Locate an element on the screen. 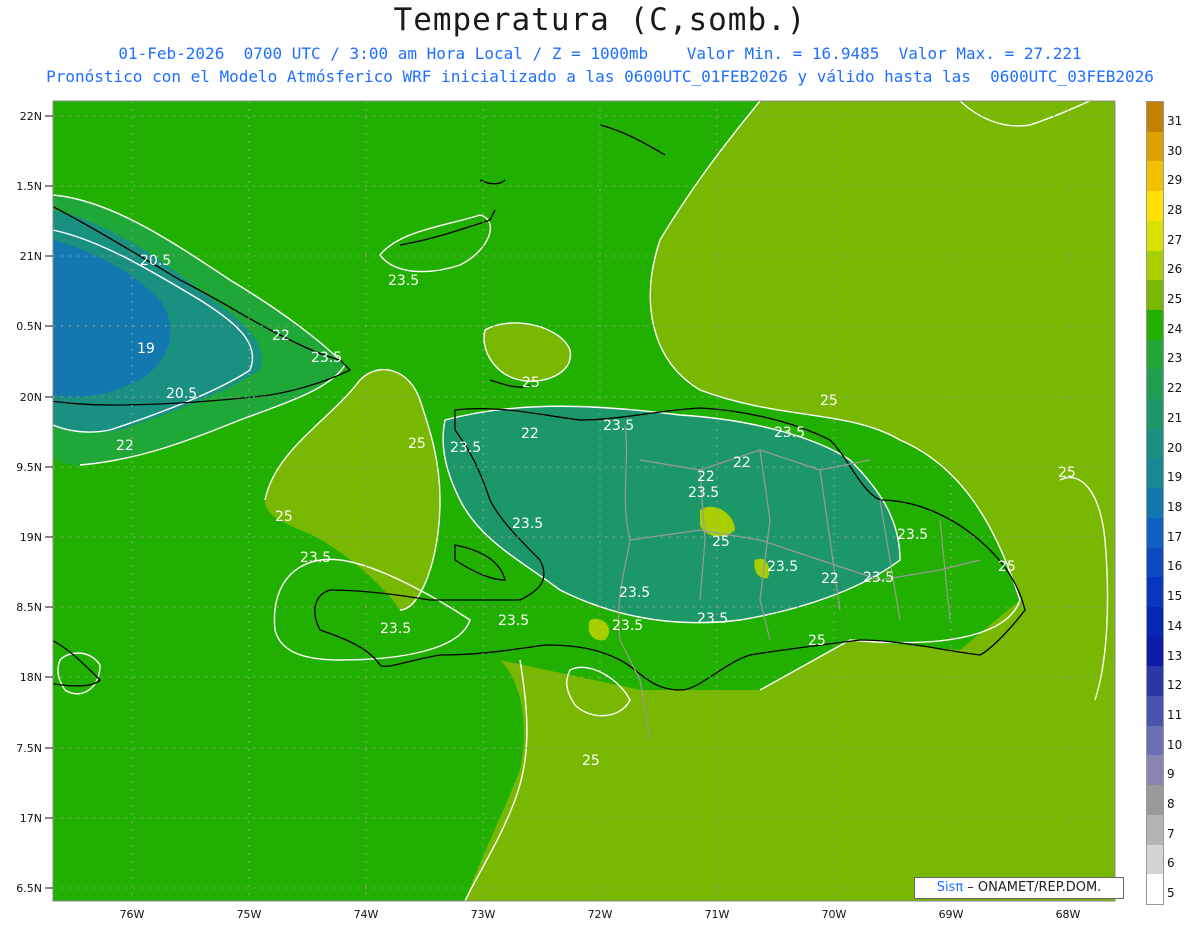  lon-label: 69W is located at coordinates (951, 914).